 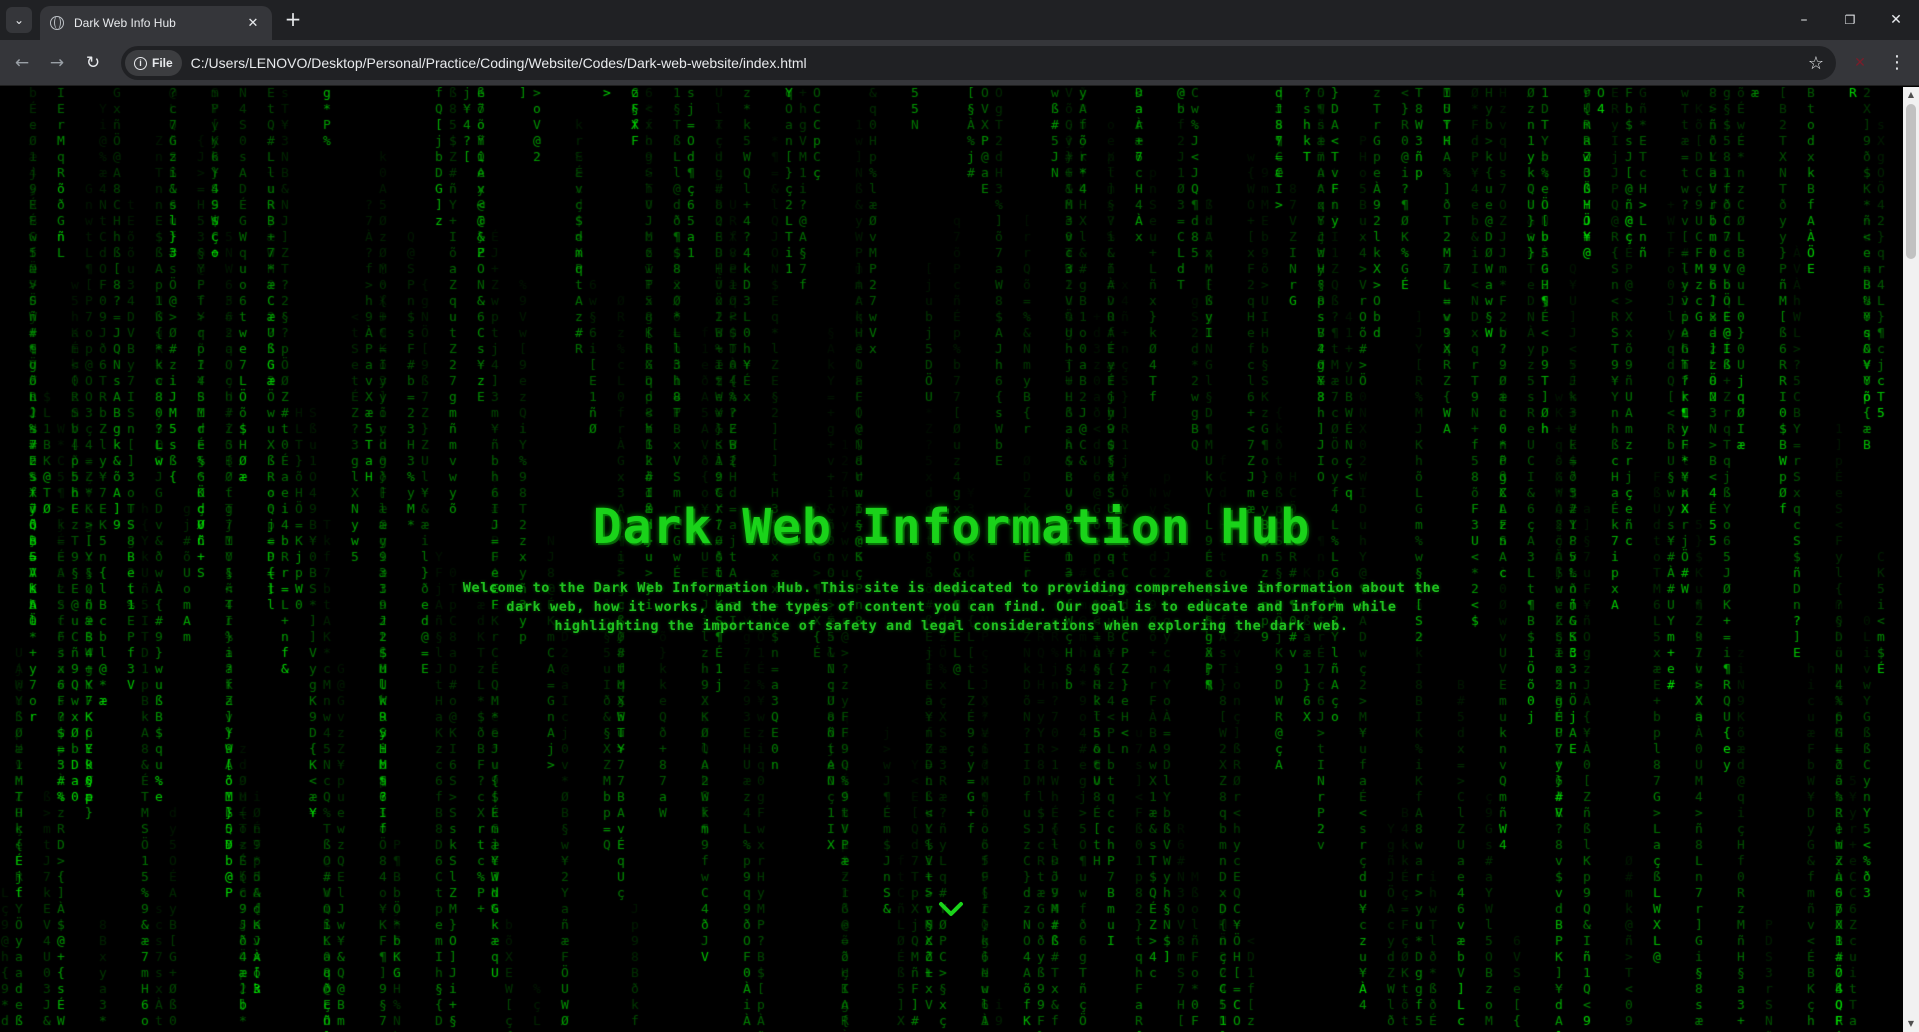 I want to click on tab-list-button: ⌄, so click(x=19, y=20).